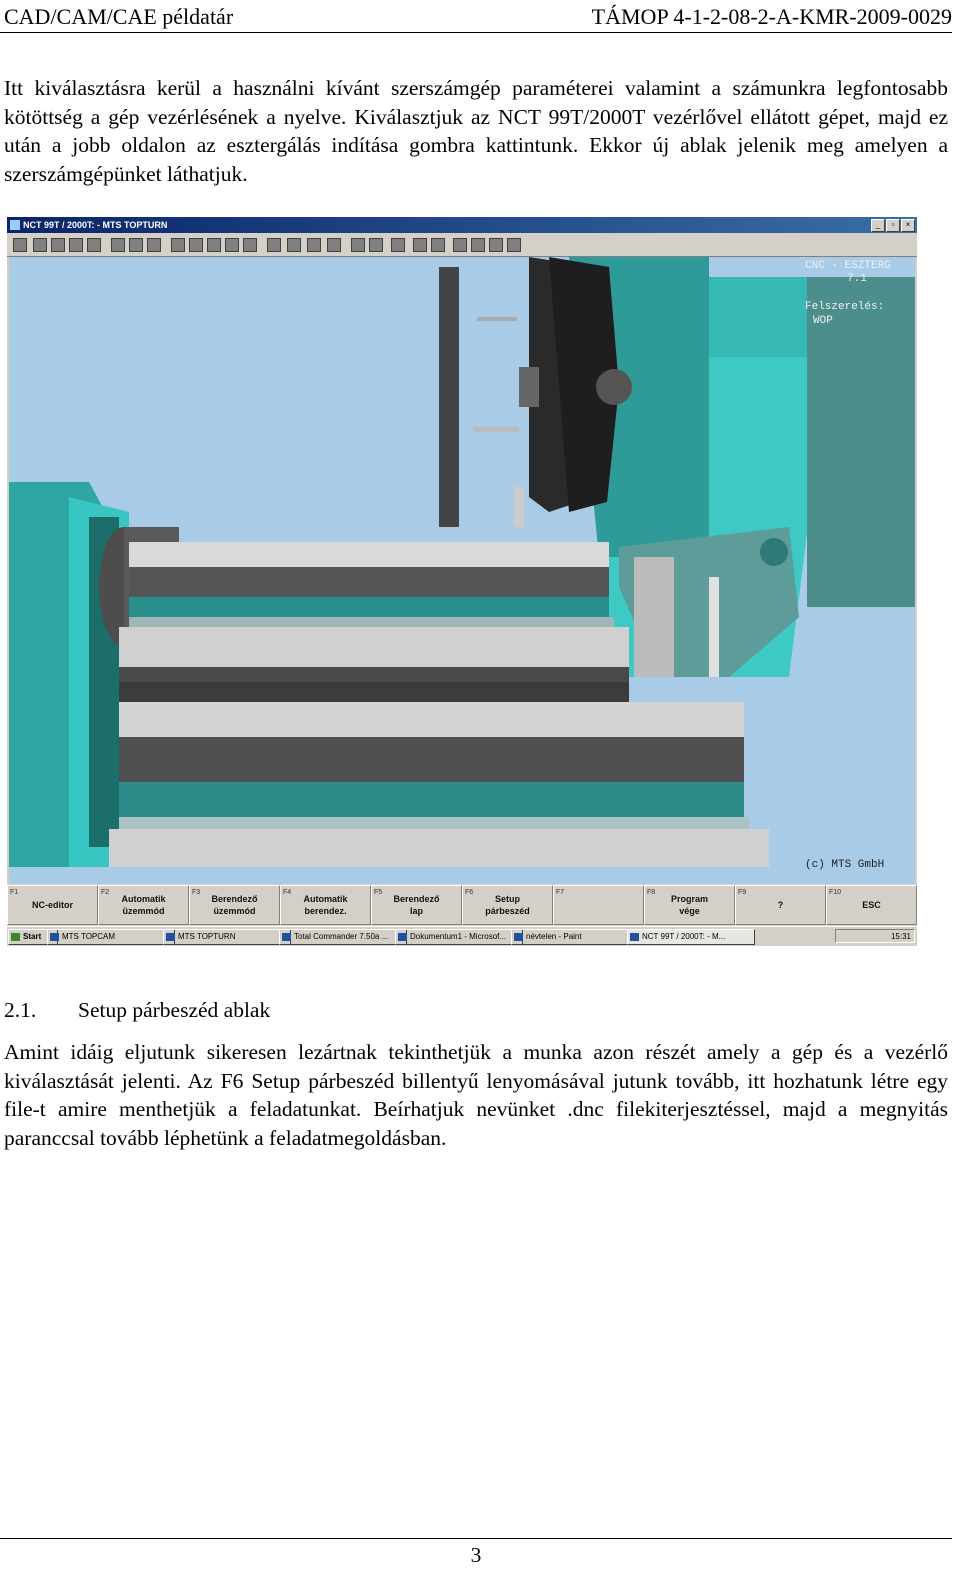 The height and width of the screenshot is (1588, 960). What do you see at coordinates (845, 307) in the screenshot?
I see `setup-mode-label: Felszerelés:` at bounding box center [845, 307].